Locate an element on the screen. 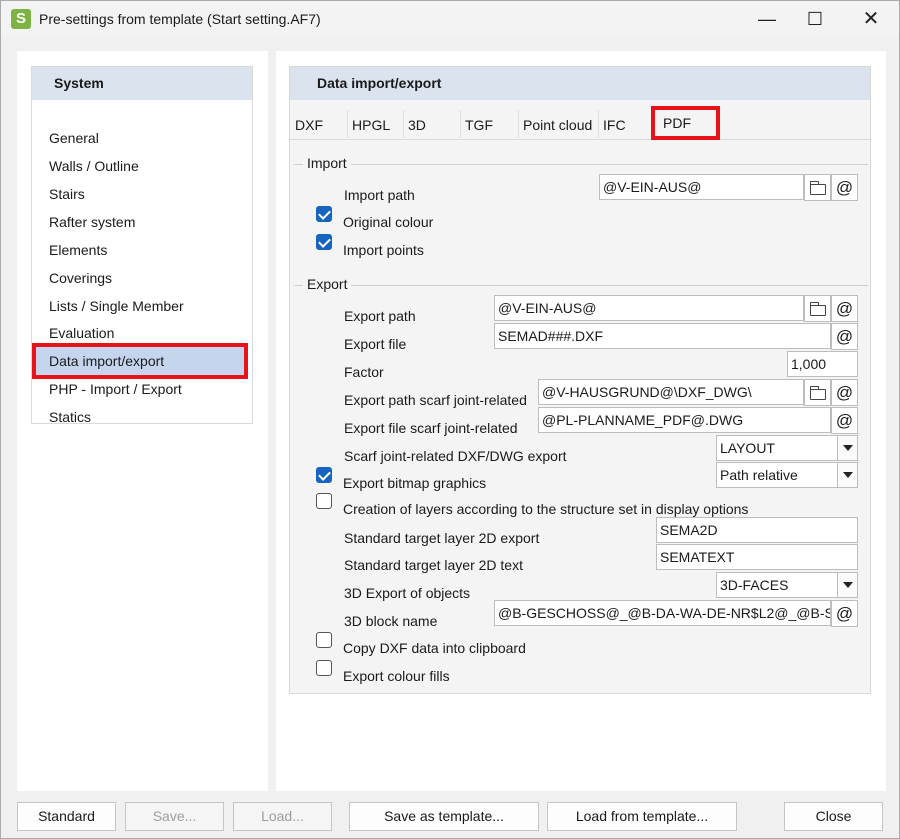  sidebar-item-coverings: Coverings is located at coordinates (140, 278).